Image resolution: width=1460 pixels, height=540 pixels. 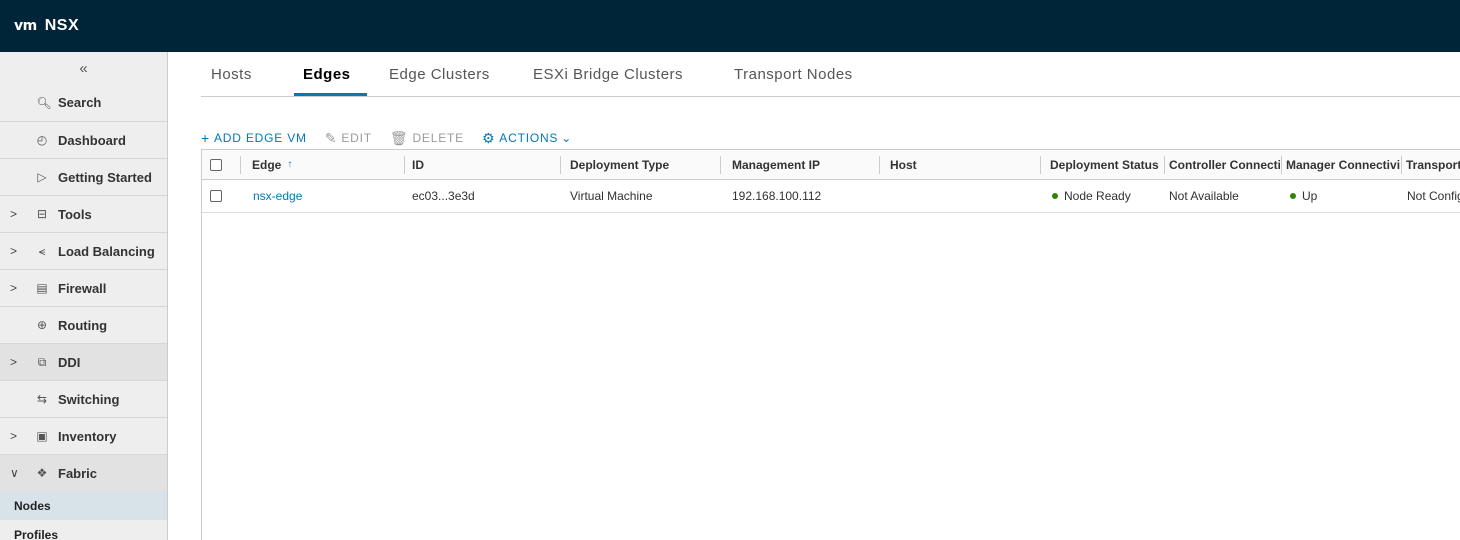 I want to click on gear-icon: ⚙, so click(x=488, y=137).